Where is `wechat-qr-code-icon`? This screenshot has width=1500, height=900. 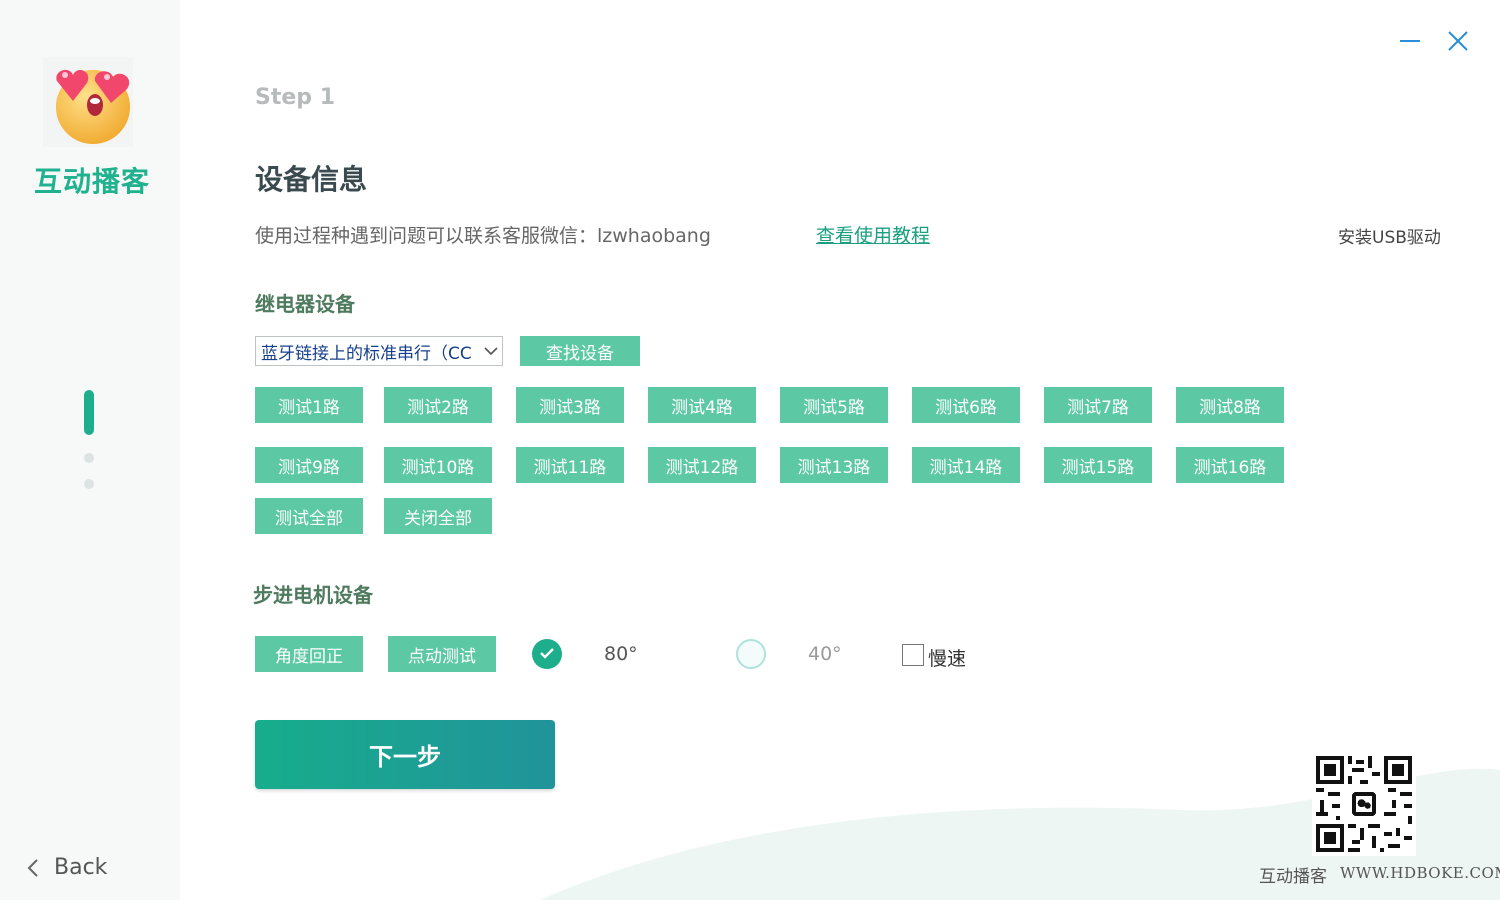 wechat-qr-code-icon is located at coordinates (1364, 804).